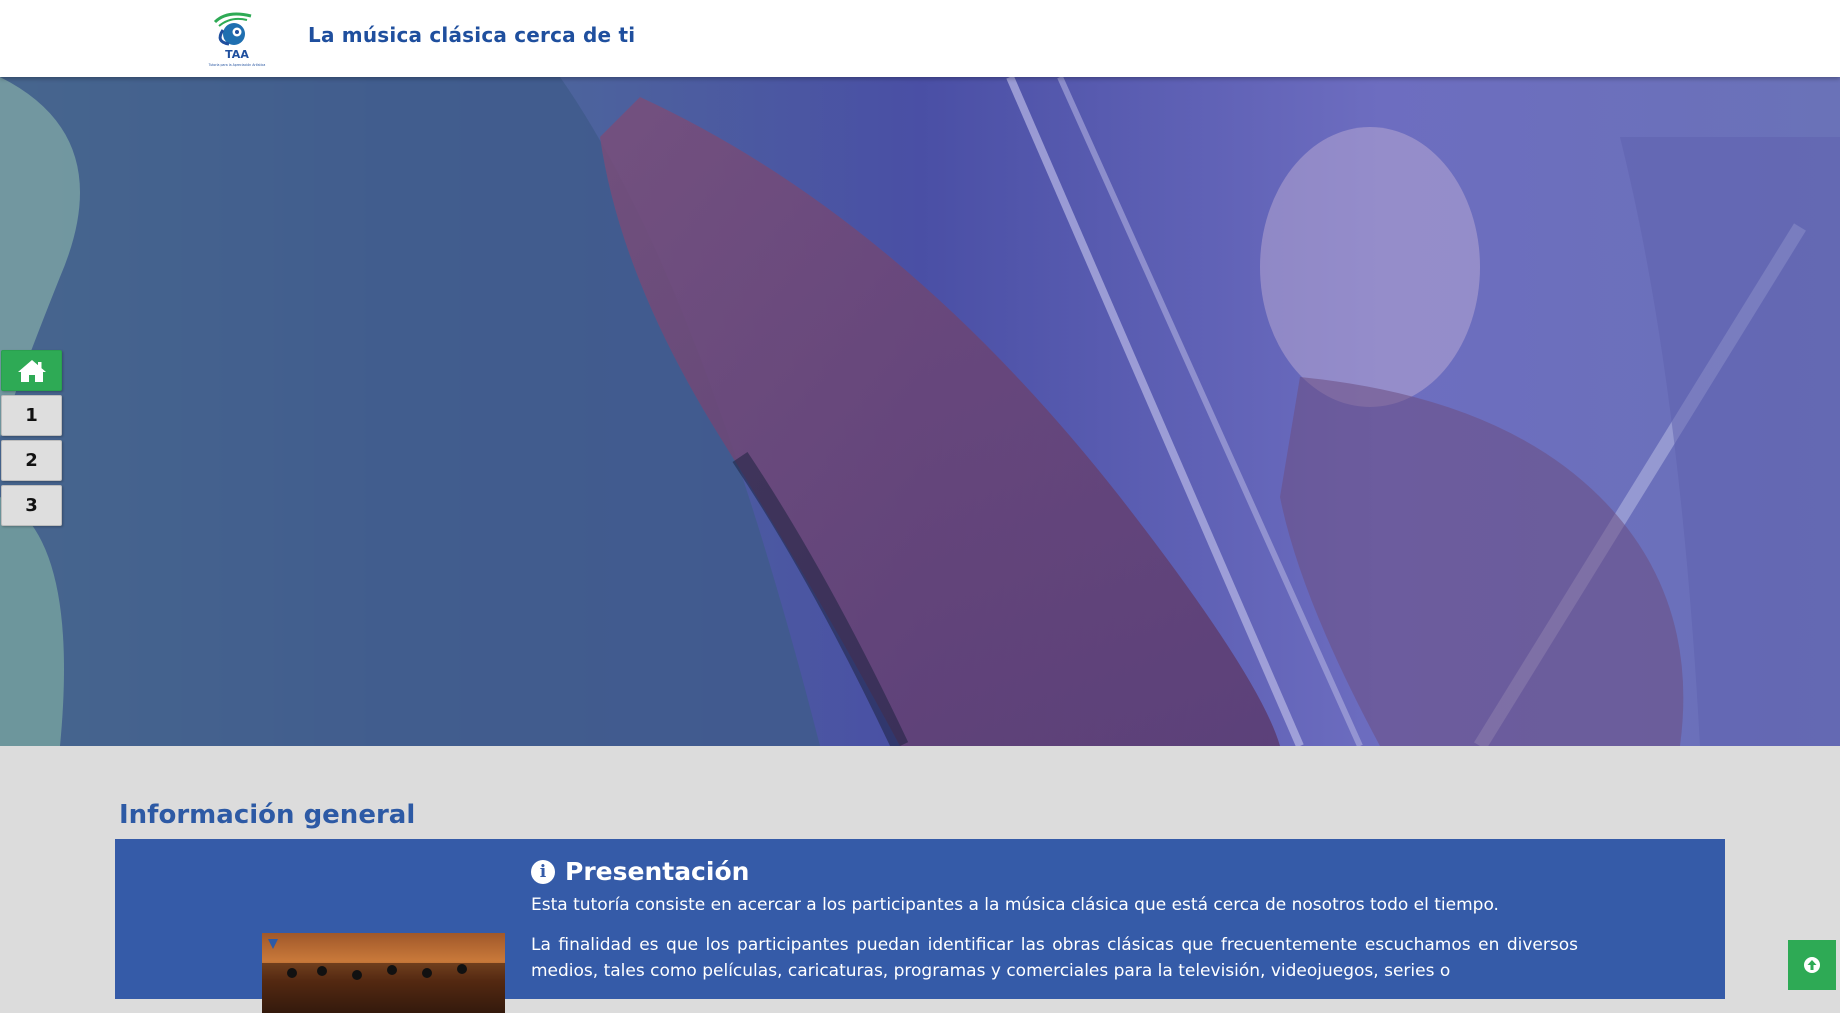 The image size is (1840, 1013). Describe the element at coordinates (267, 815) in the screenshot. I see `section-heading: Información general` at that location.